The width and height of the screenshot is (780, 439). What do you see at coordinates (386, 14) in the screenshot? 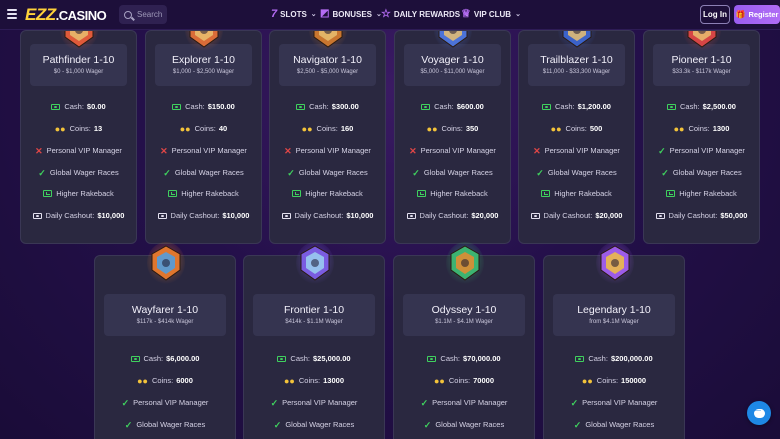
I see `star-icon: ☆` at bounding box center [386, 14].